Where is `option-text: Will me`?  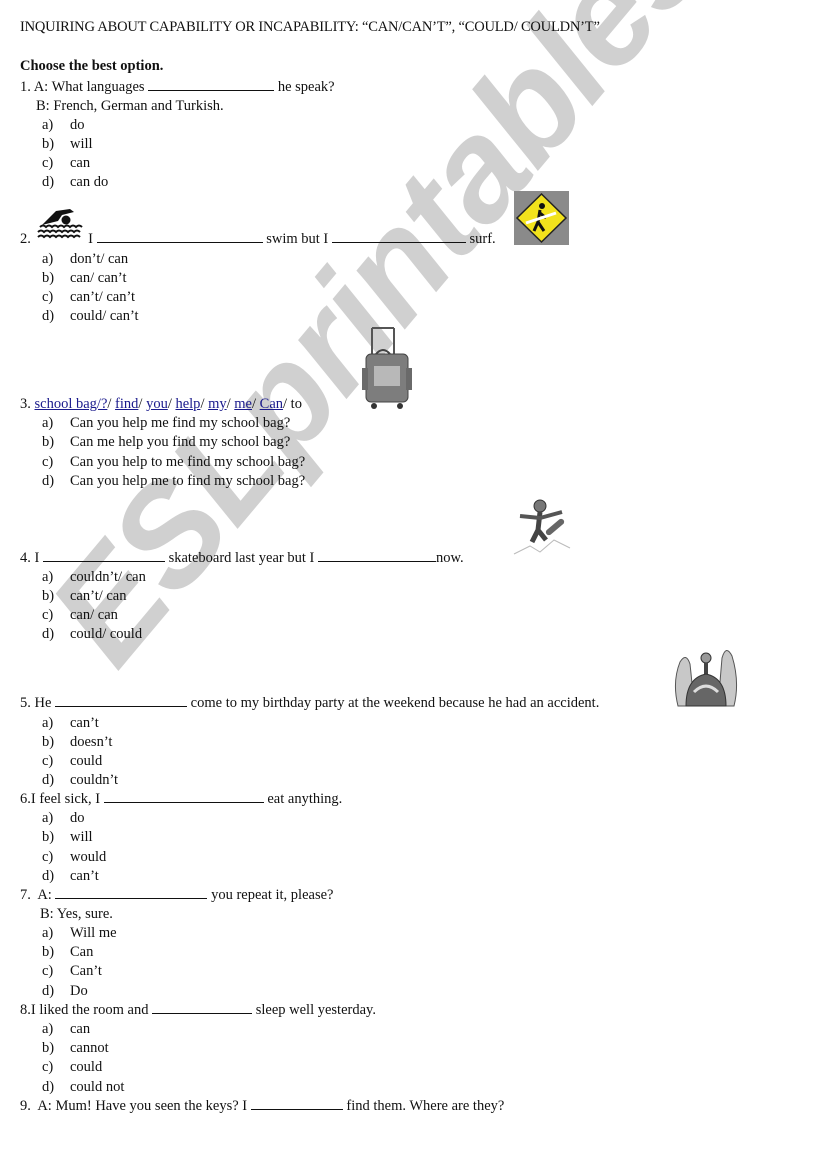 option-text: Will me is located at coordinates (93, 933).